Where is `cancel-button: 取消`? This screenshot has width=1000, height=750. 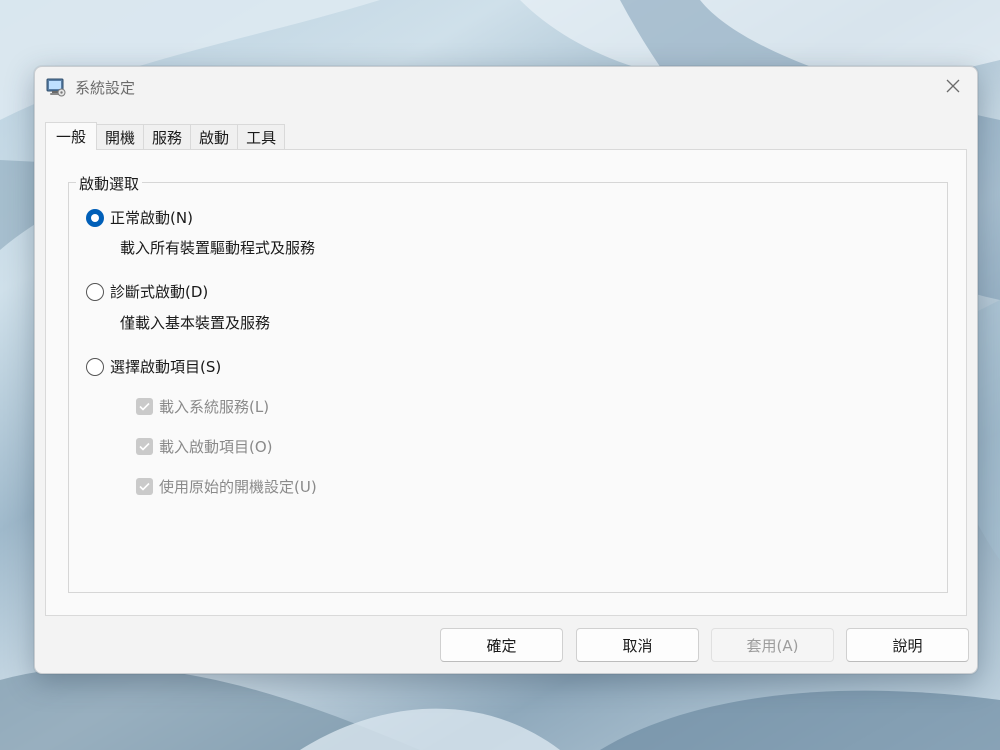
cancel-button: 取消 is located at coordinates (637, 645).